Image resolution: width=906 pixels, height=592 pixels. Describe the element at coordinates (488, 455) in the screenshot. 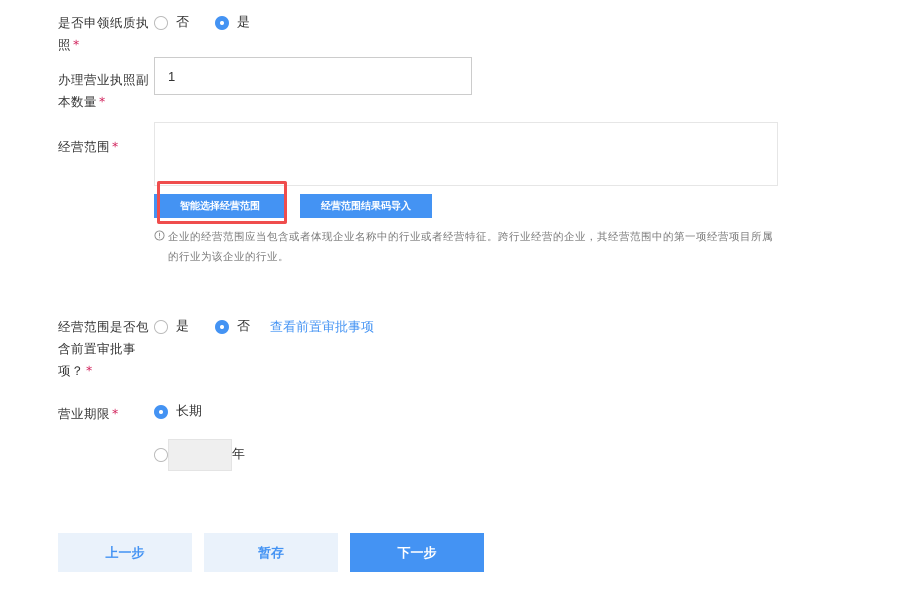

I see `radio-option: 年` at that location.